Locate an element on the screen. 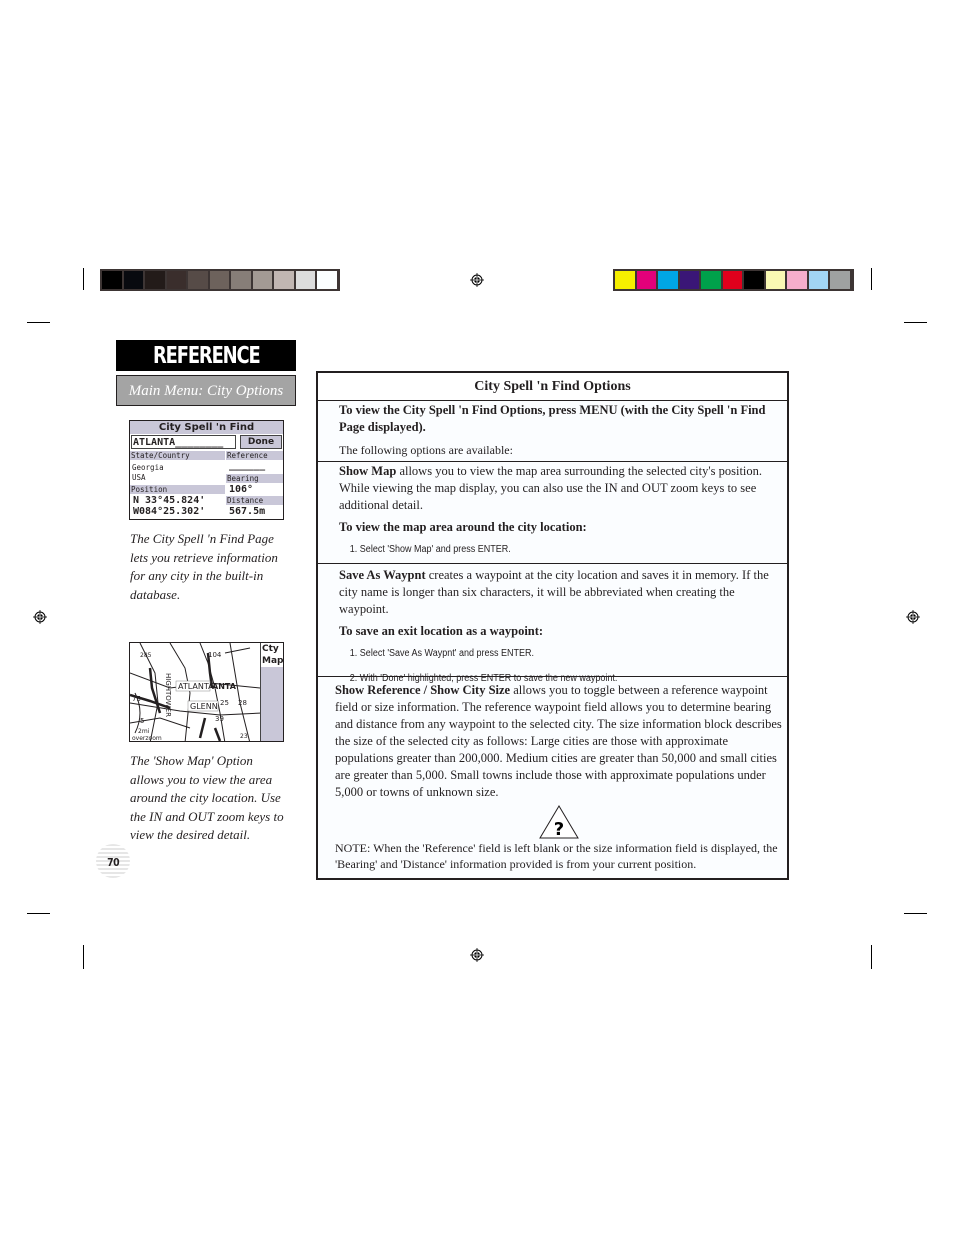 The width and height of the screenshot is (954, 1235). intro-text: The following options are available: is located at coordinates (426, 450).